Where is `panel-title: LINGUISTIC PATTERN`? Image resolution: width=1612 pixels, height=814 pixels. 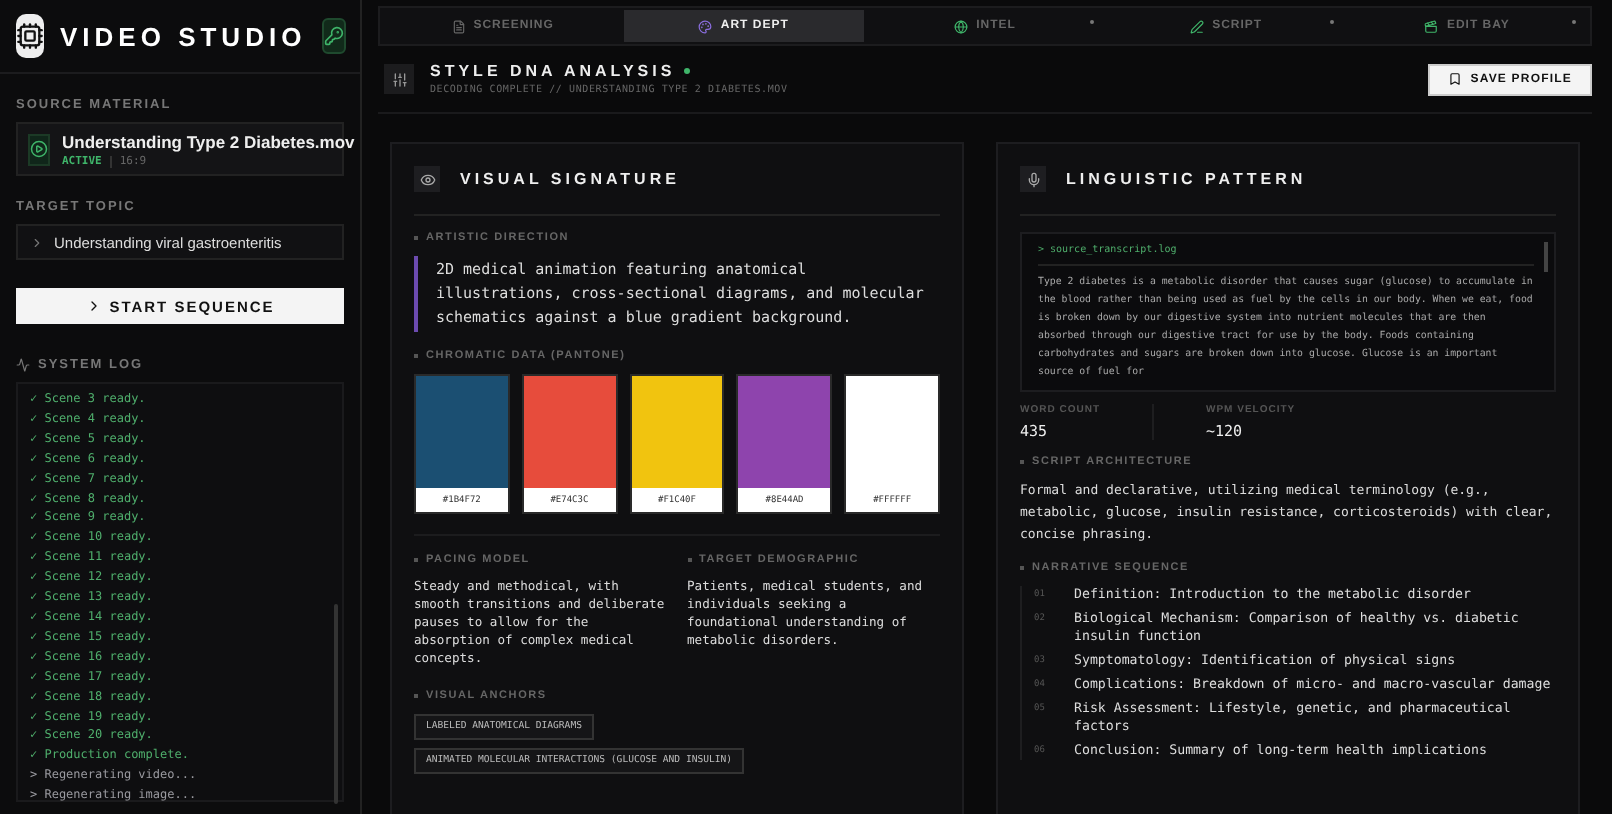 panel-title: LINGUISTIC PATTERN is located at coordinates (1186, 179).